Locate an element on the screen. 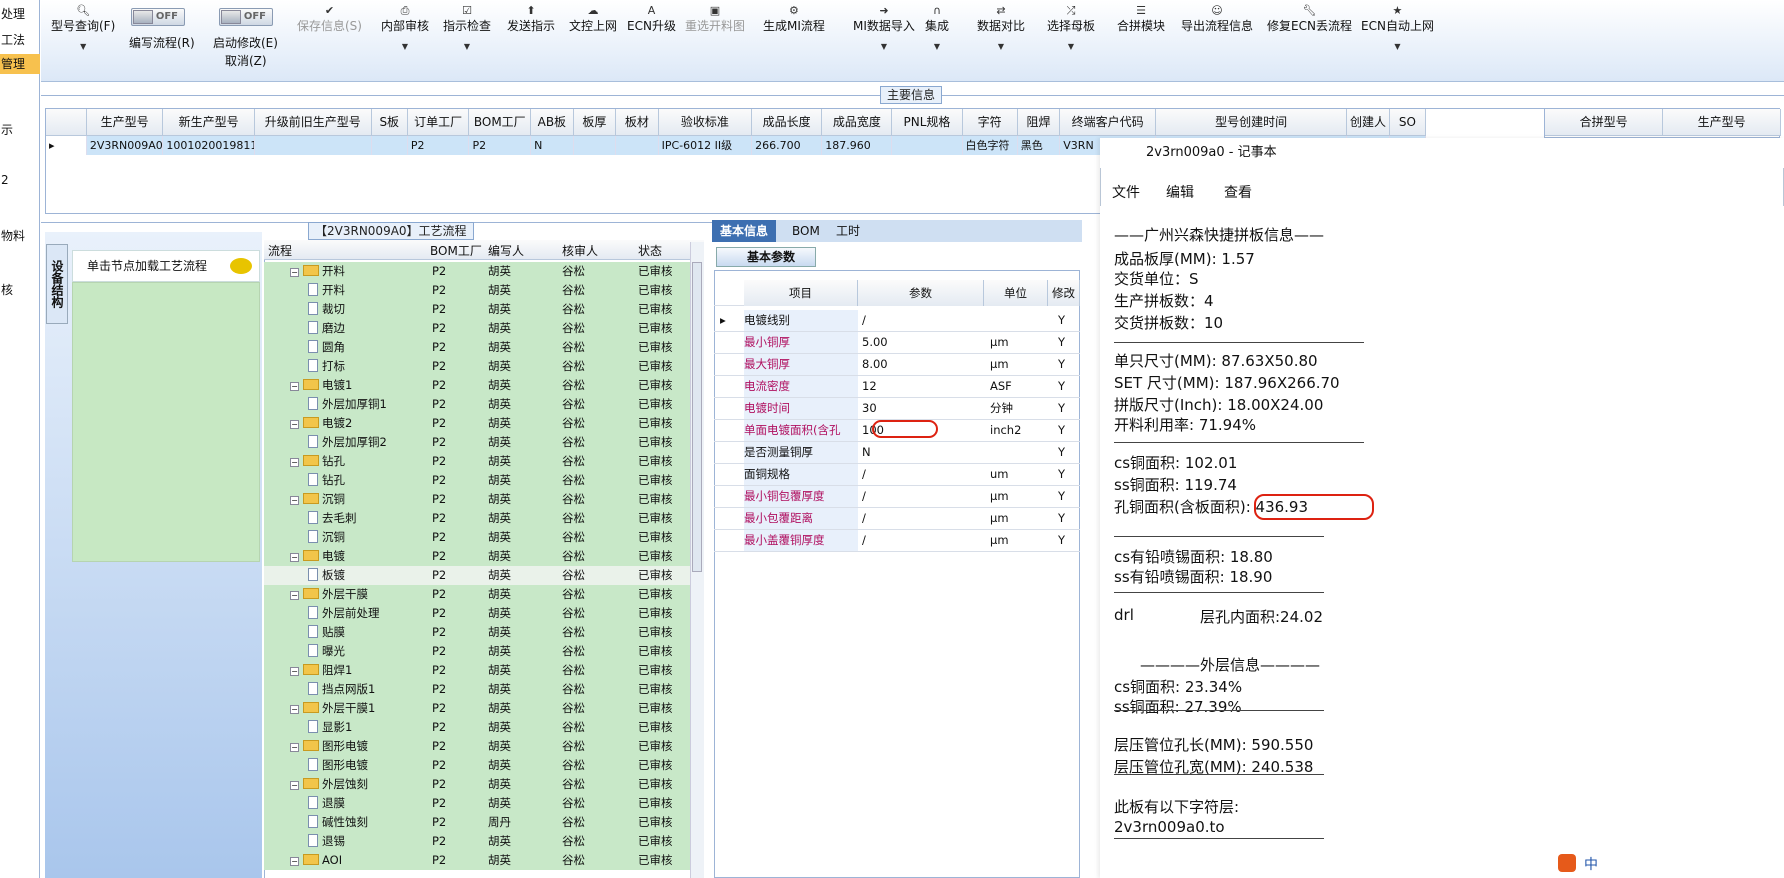  param-value: 5.00 is located at coordinates (875, 342).